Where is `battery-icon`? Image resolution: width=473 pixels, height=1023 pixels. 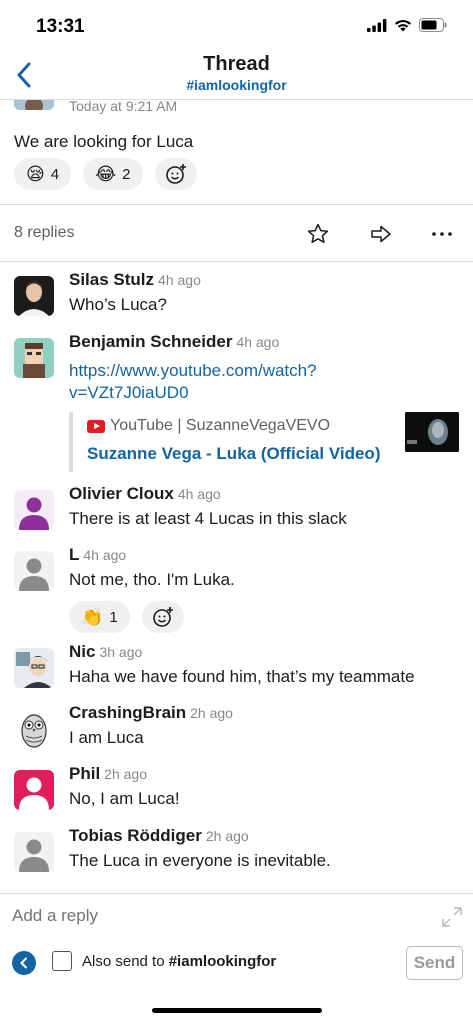 battery-icon is located at coordinates (433, 25).